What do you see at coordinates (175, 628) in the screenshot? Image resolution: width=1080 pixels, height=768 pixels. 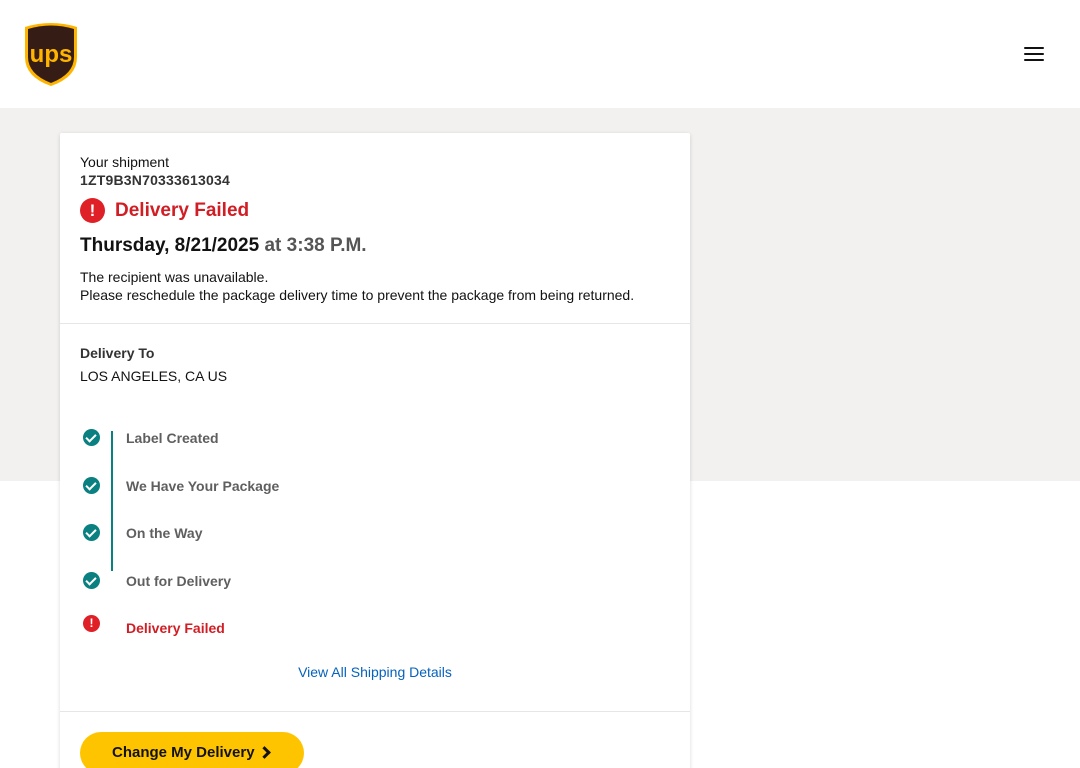 I see `timeline-step-label-failed: Delivery Failed` at bounding box center [175, 628].